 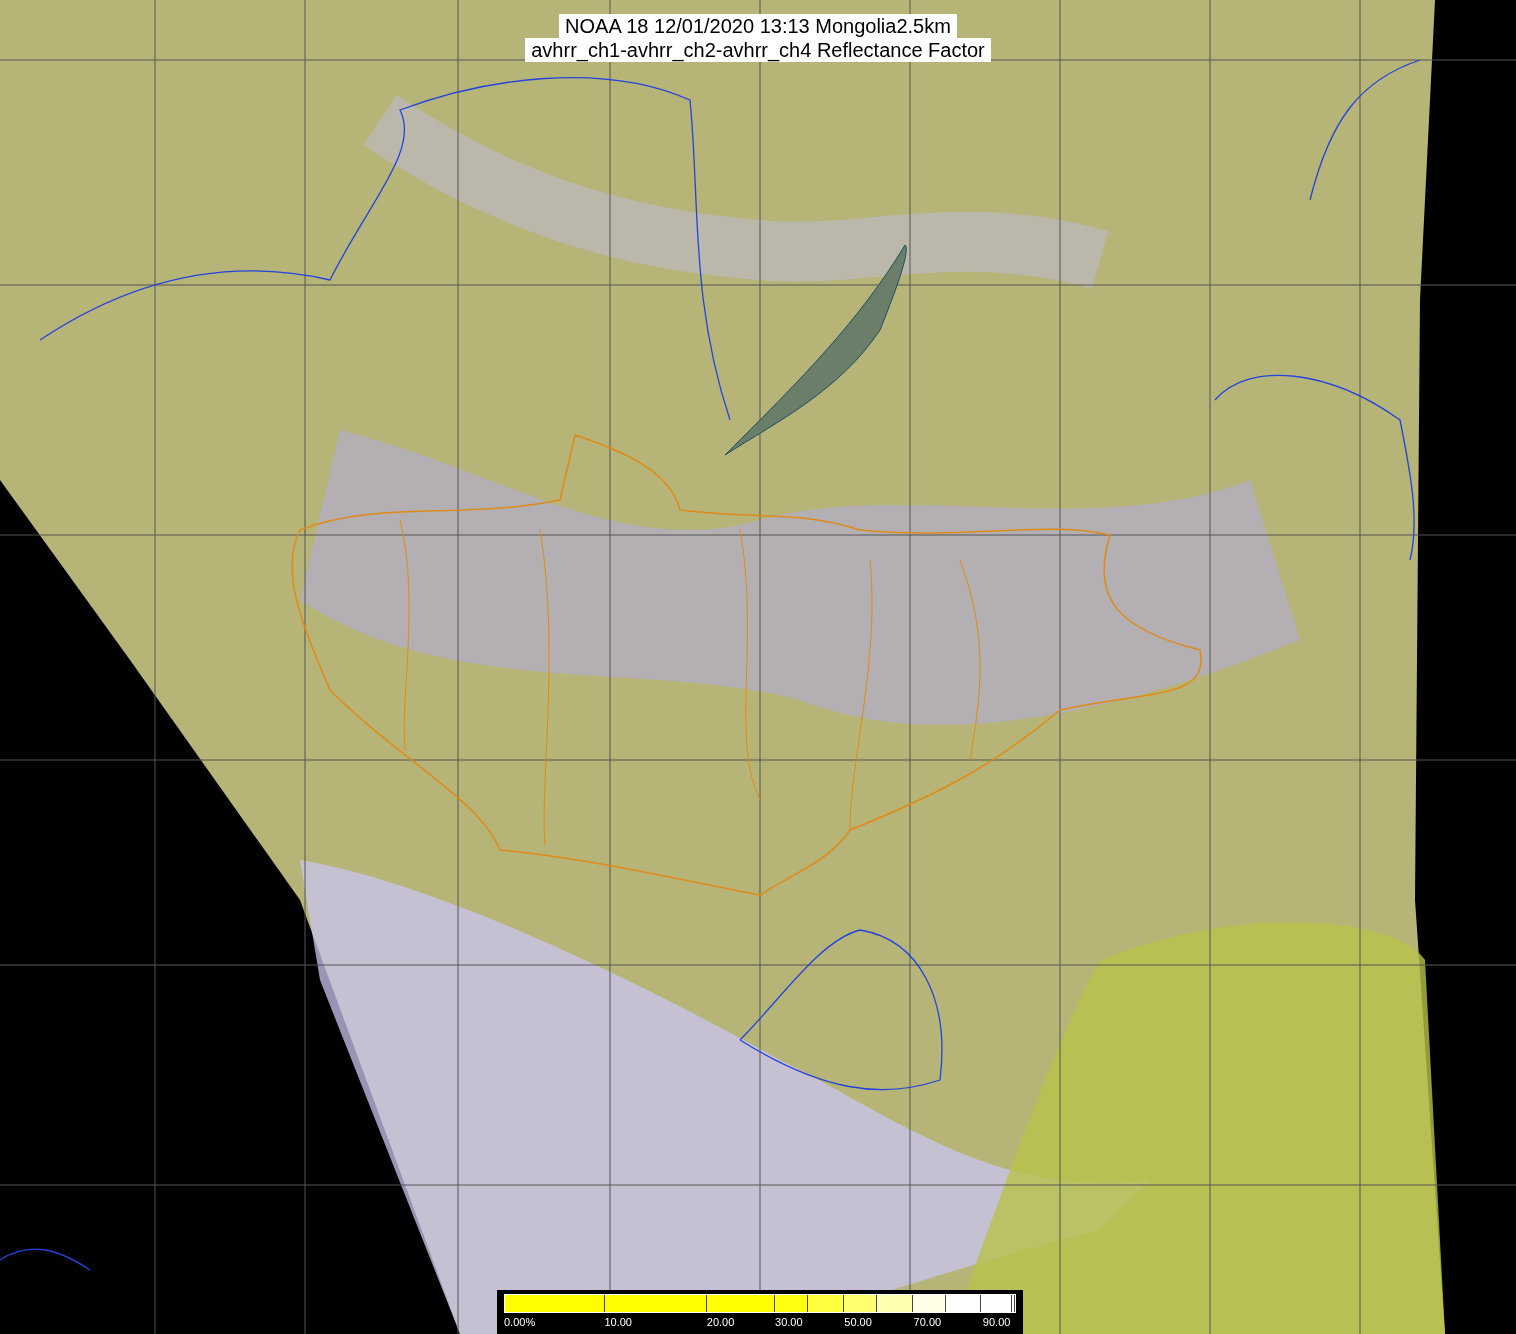 What do you see at coordinates (618, 1322) in the screenshot?
I see `colorbar-label: 10.00` at bounding box center [618, 1322].